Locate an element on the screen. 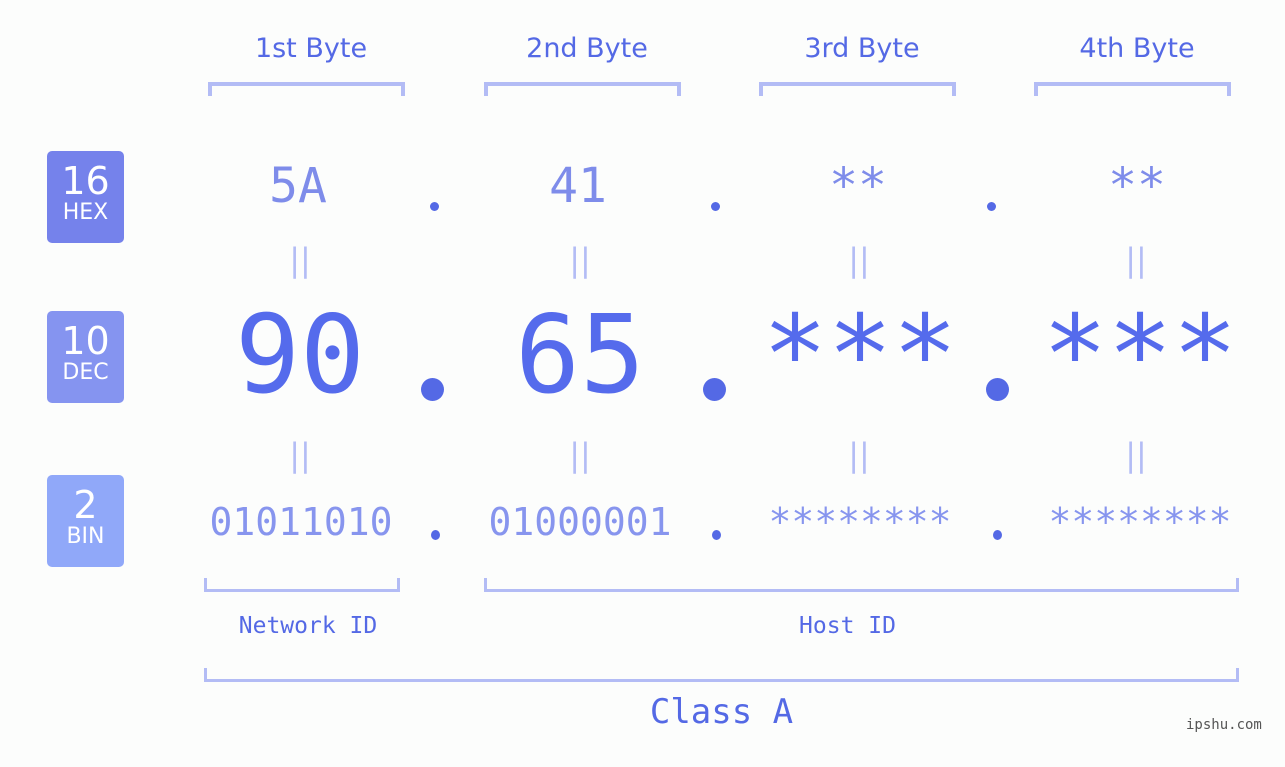 The height and width of the screenshot is (767, 1285). host-id-bracket is located at coordinates (861, 585).